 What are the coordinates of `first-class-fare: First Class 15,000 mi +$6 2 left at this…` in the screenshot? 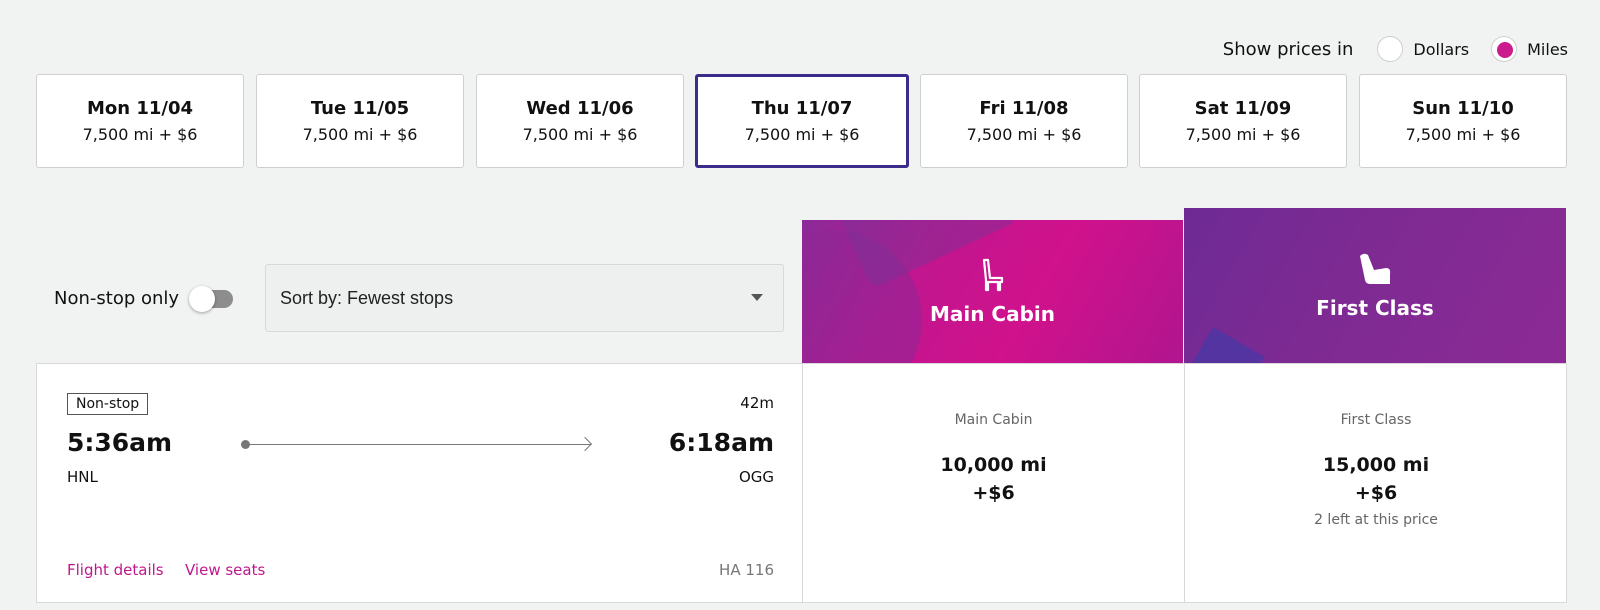 It's located at (1375, 483).